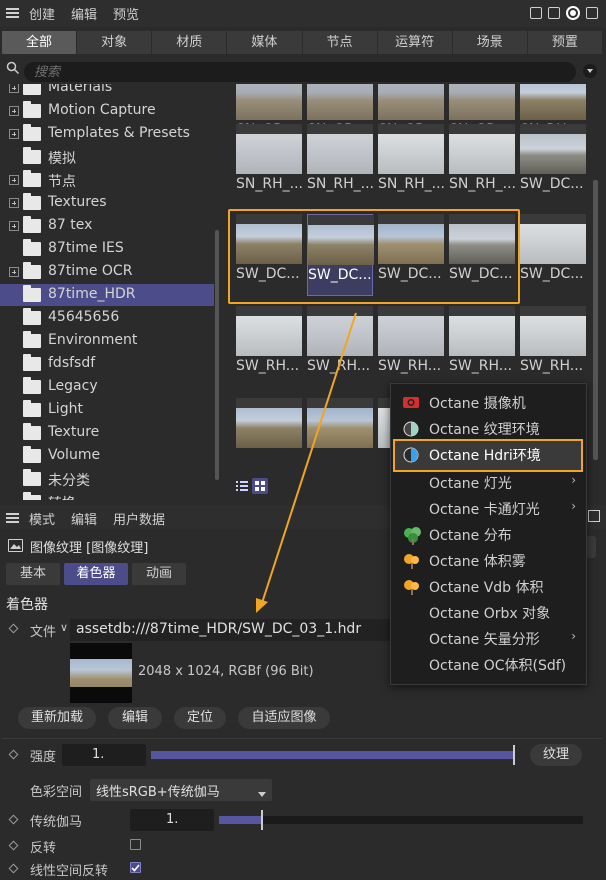  Describe the element at coordinates (114, 42) in the screenshot. I see `tab-objects: 对象` at that location.